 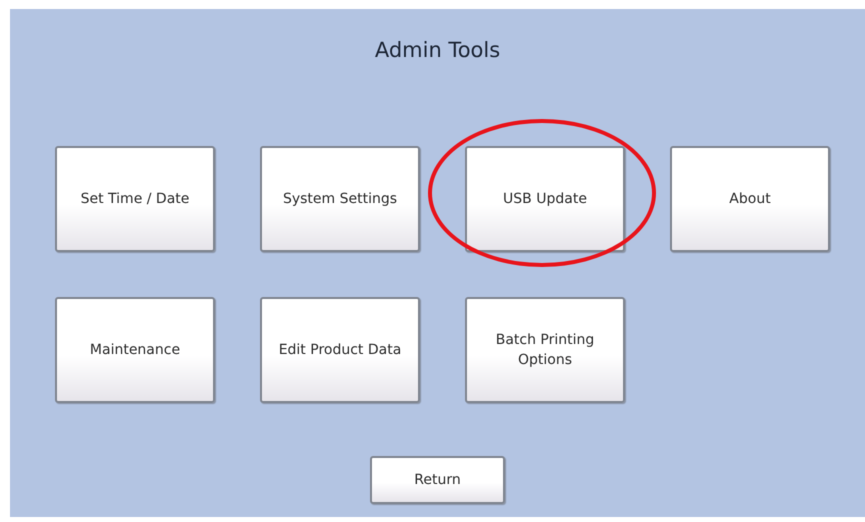 I want to click on menu-button: USB Update, so click(x=545, y=199).